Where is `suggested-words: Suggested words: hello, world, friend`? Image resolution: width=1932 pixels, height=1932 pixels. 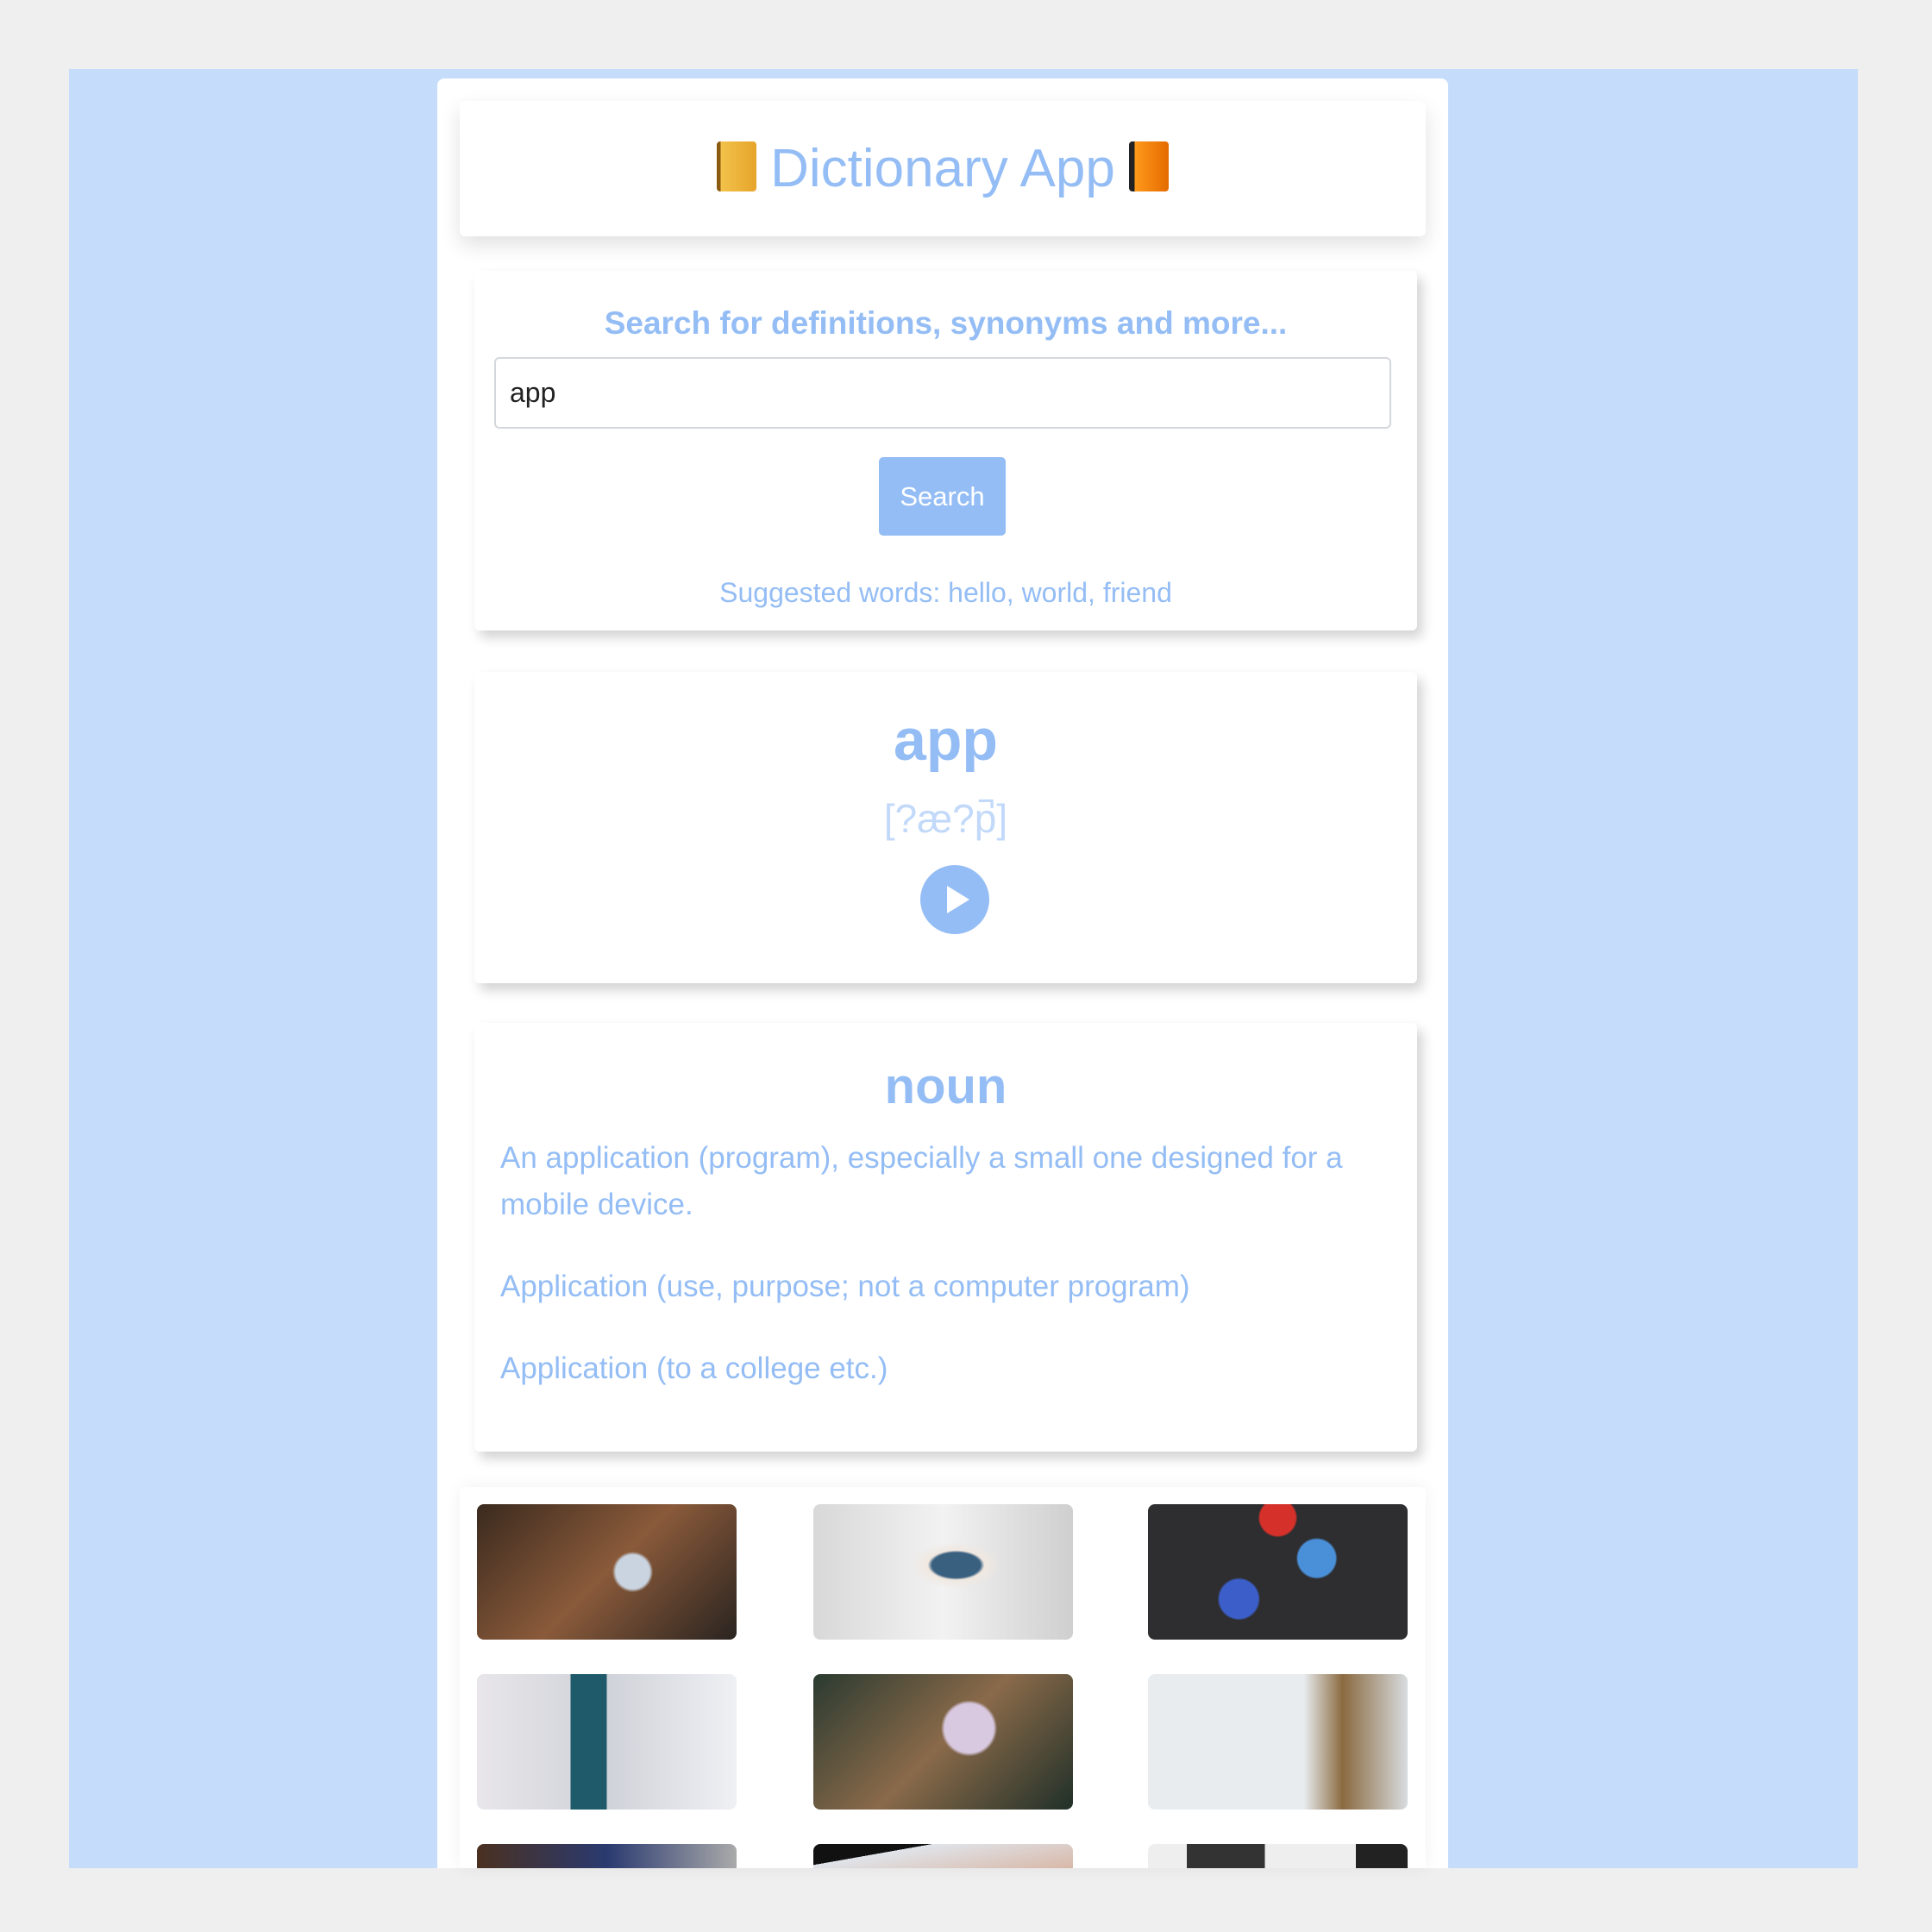 suggested-words: Suggested words: hello, world, friend is located at coordinates (945, 593).